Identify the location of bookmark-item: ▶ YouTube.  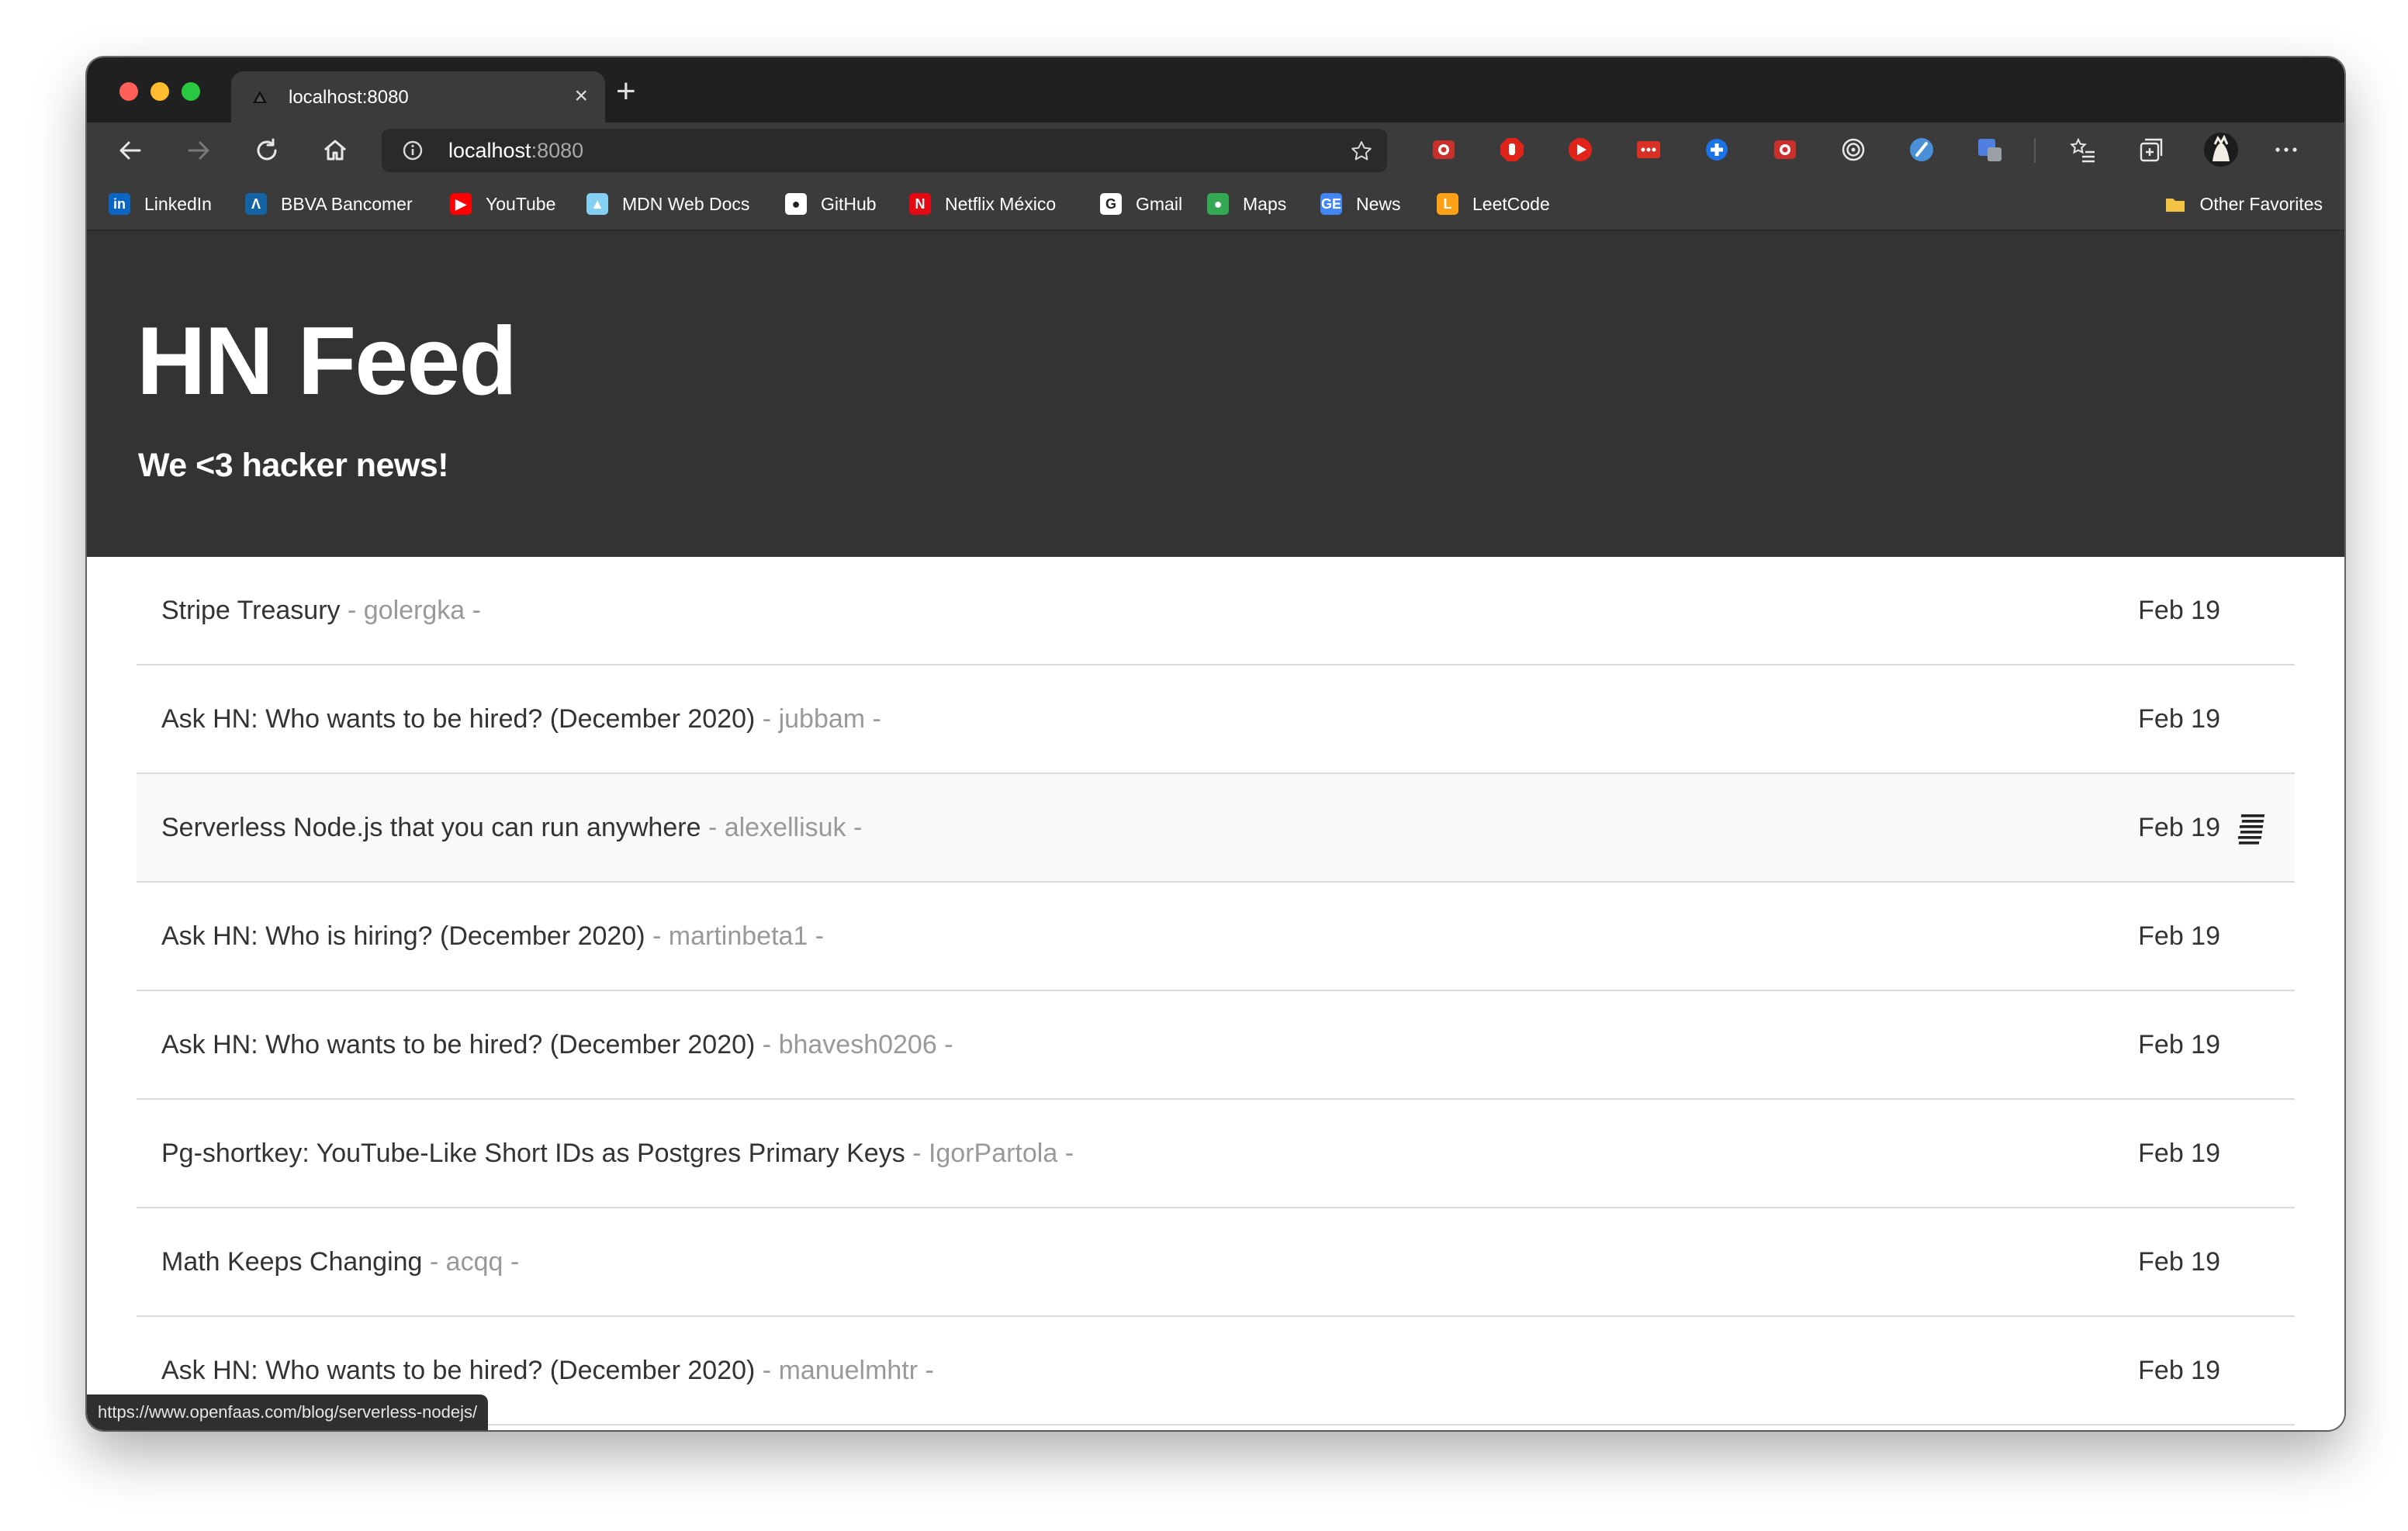
(503, 204).